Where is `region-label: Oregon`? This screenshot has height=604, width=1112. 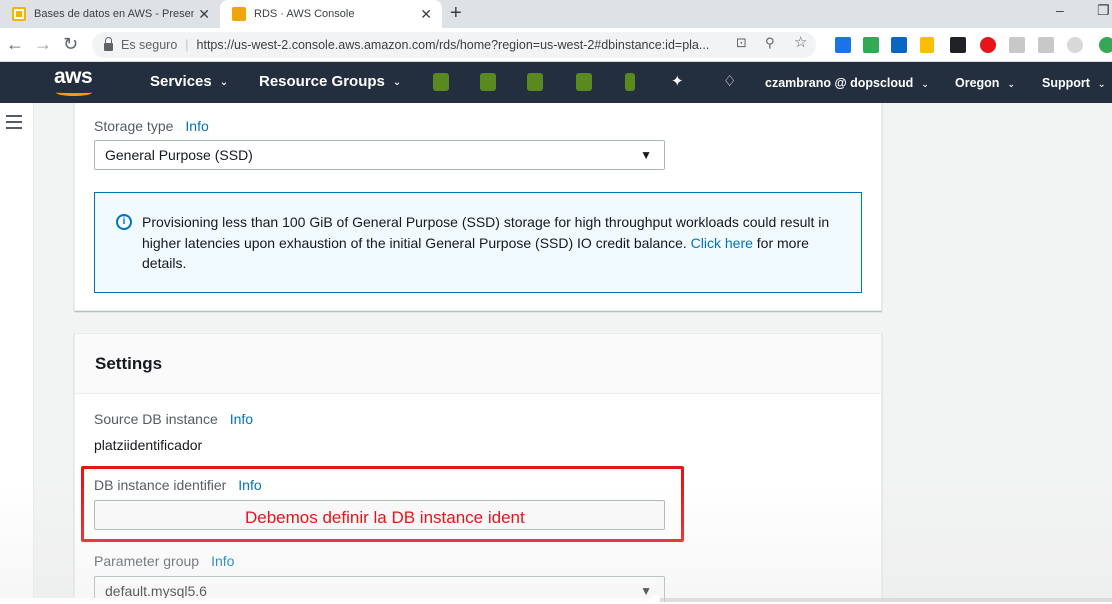
region-label: Oregon is located at coordinates (977, 83).